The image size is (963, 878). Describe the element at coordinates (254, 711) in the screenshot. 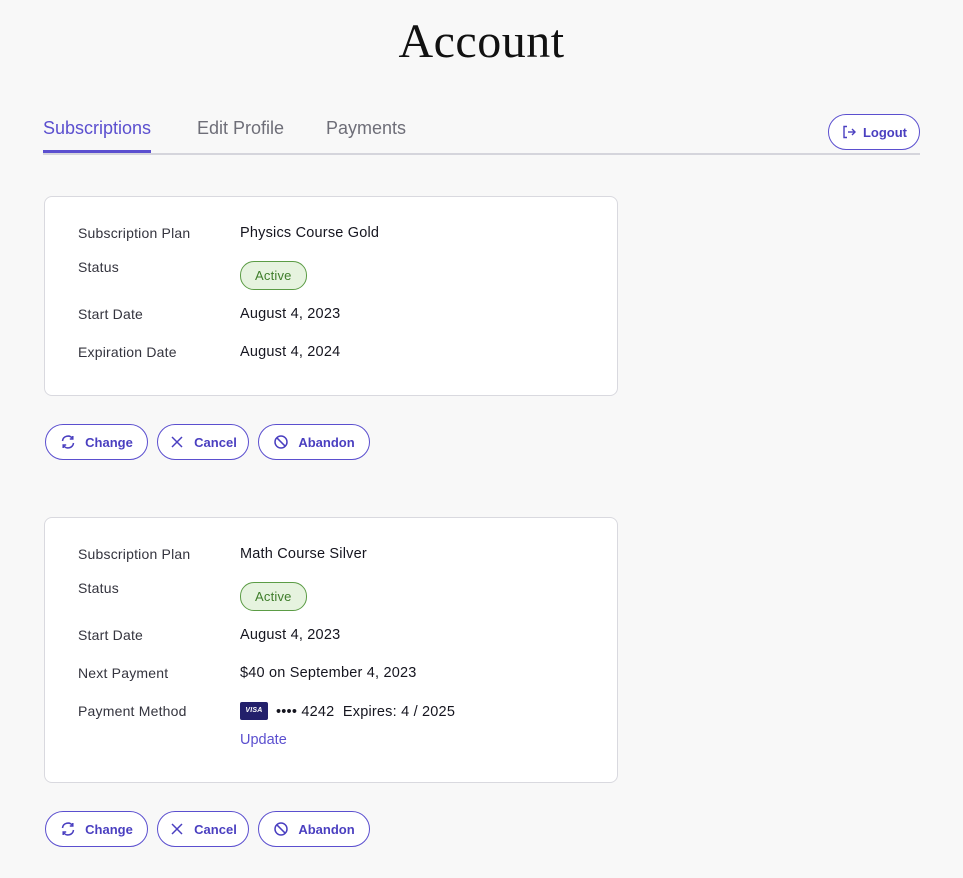

I see `visa-card-icon: VISA` at that location.